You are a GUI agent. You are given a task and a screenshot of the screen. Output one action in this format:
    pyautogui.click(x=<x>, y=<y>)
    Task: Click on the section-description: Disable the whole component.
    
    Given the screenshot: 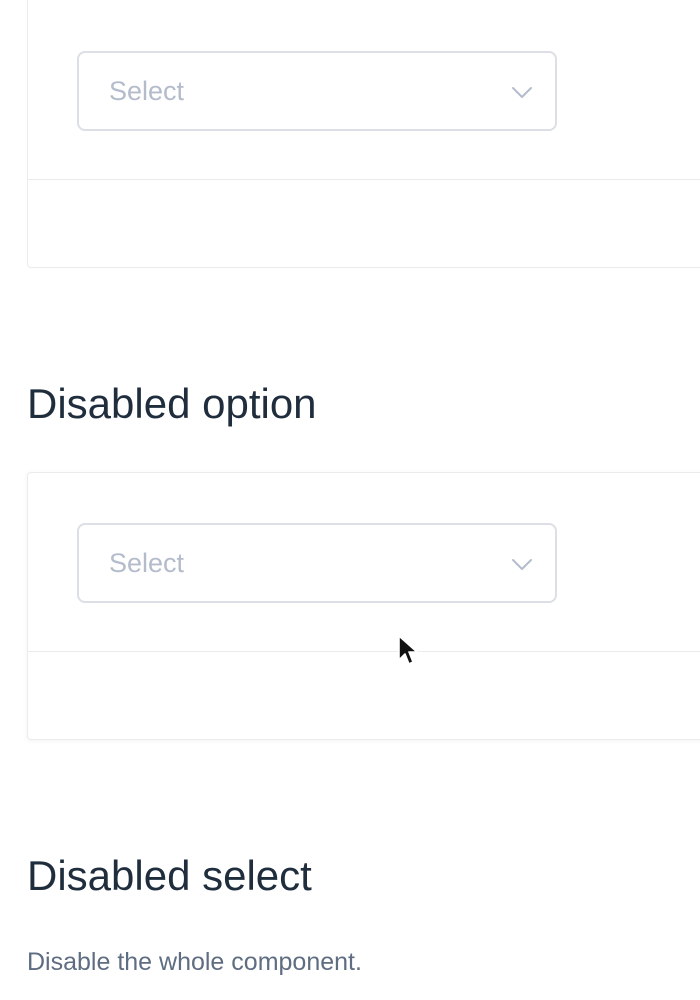 What is the action you would take?
    pyautogui.click(x=194, y=962)
    